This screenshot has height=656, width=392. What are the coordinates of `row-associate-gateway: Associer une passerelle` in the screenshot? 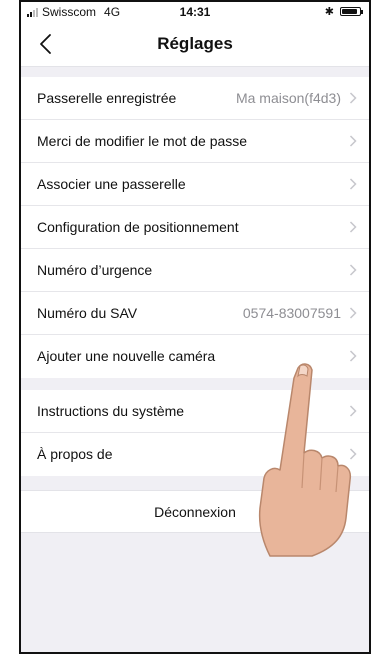 It's located at (195, 184).